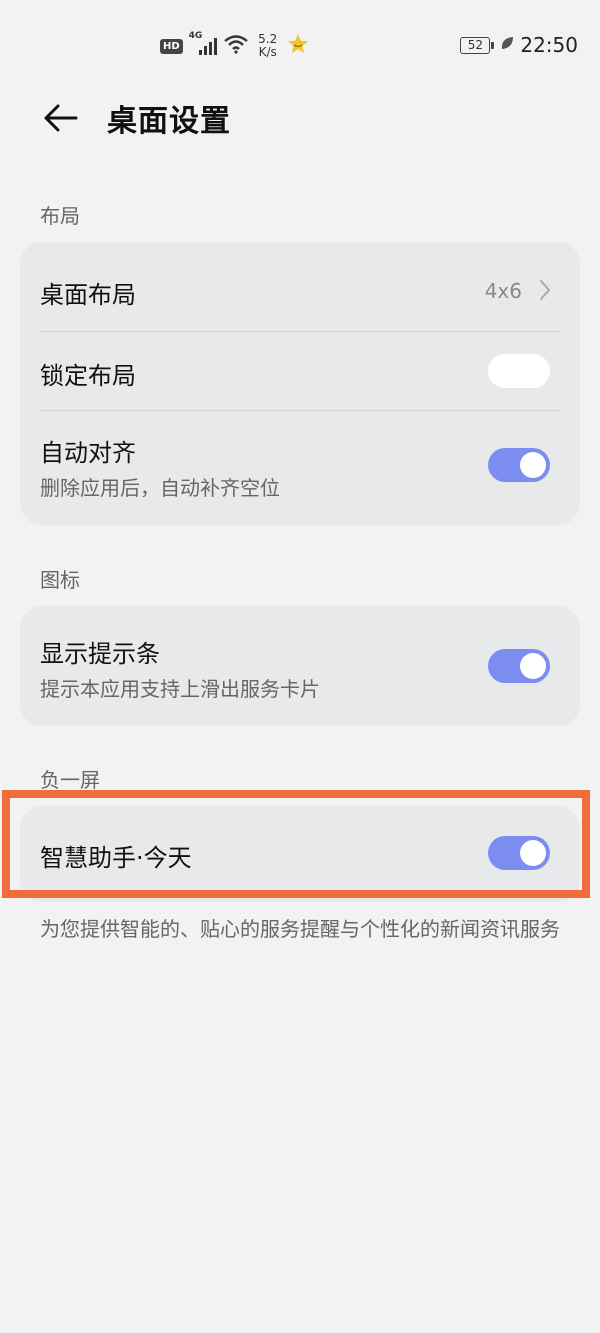 The width and height of the screenshot is (600, 1333). I want to click on desktop-layout-row: 桌面布局 4x6, so click(300, 286).